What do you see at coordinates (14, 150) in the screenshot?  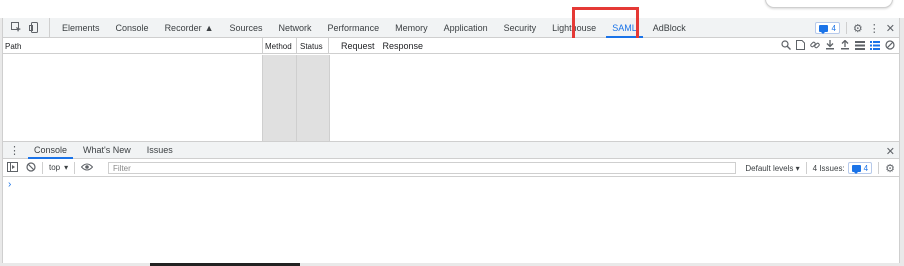 I see `drawer-menu-icon: ⋮` at bounding box center [14, 150].